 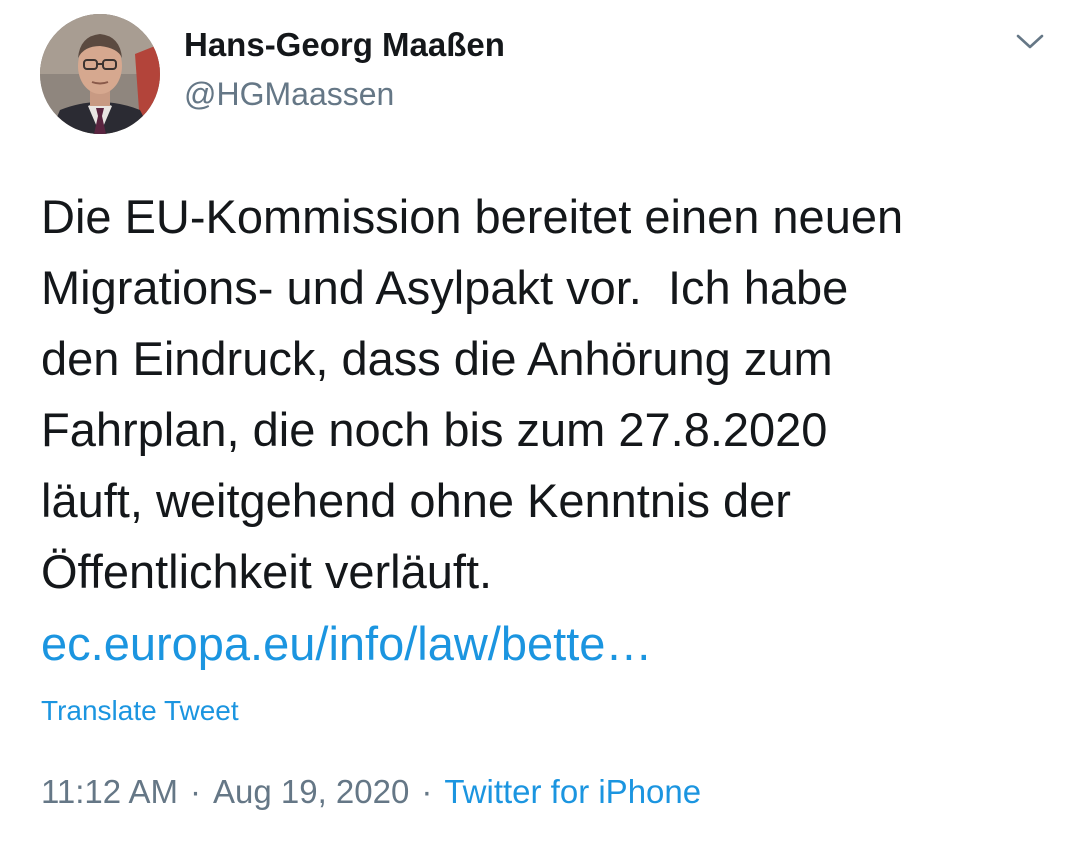 I want to click on tweet-text-line: Die EU-Kommission bereitet einen neuen, so click(x=472, y=216).